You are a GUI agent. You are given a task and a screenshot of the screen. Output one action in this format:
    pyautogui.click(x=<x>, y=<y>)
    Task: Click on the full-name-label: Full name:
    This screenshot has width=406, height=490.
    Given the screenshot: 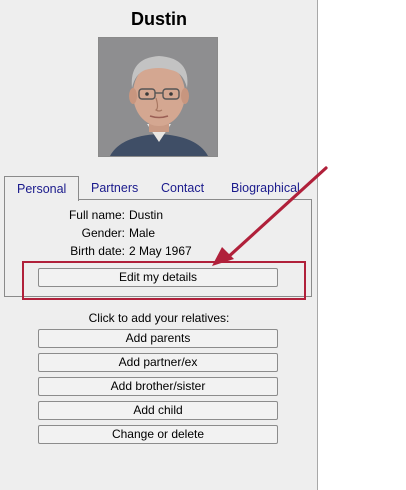 What is the action you would take?
    pyautogui.click(x=96, y=215)
    